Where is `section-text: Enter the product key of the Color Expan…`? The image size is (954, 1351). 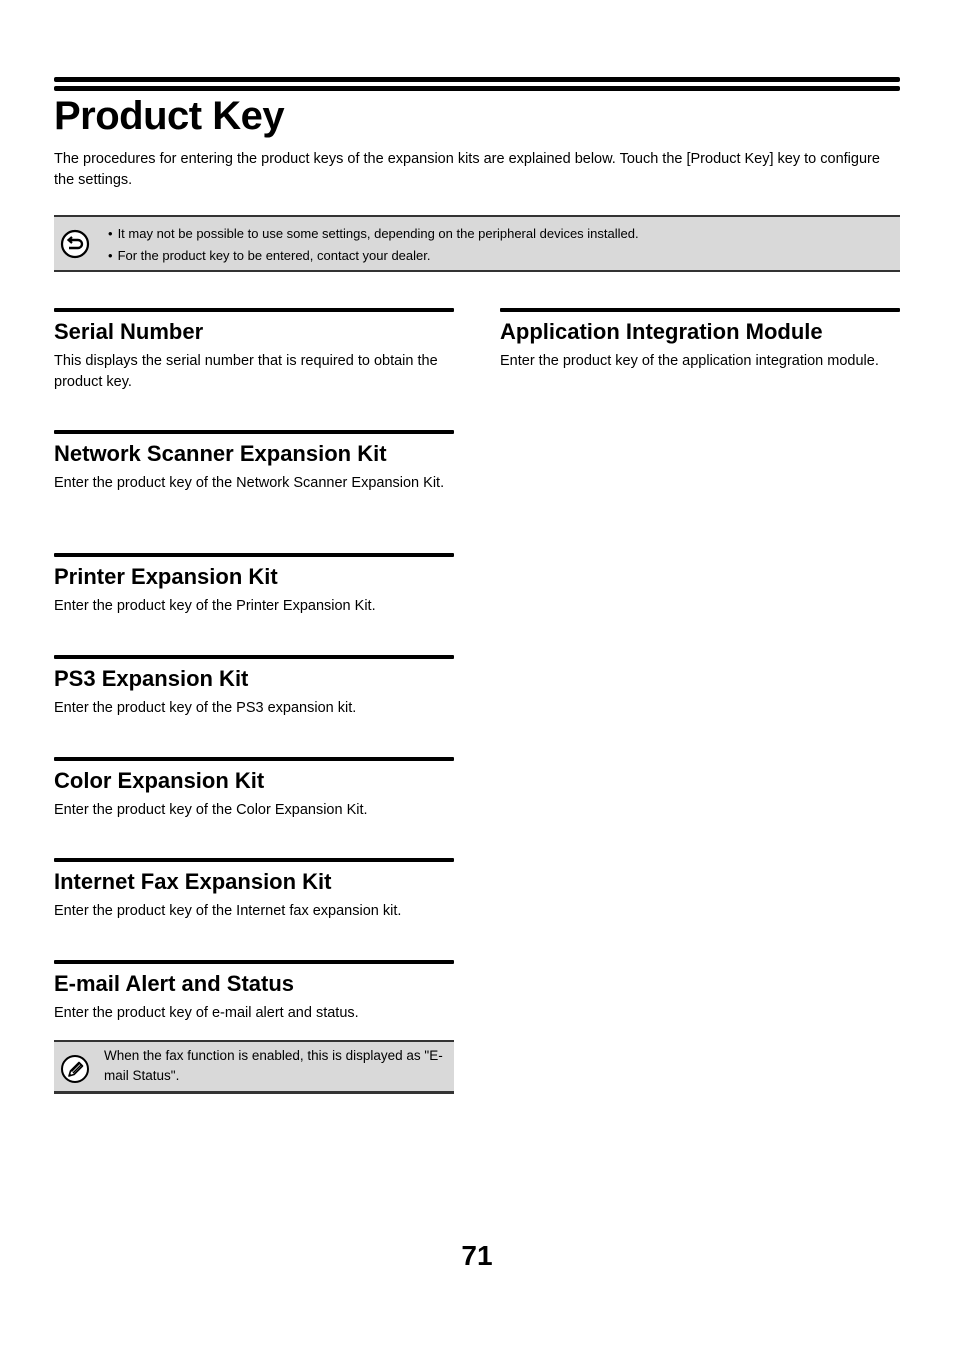 section-text: Enter the product key of the Color Expan… is located at coordinates (211, 810).